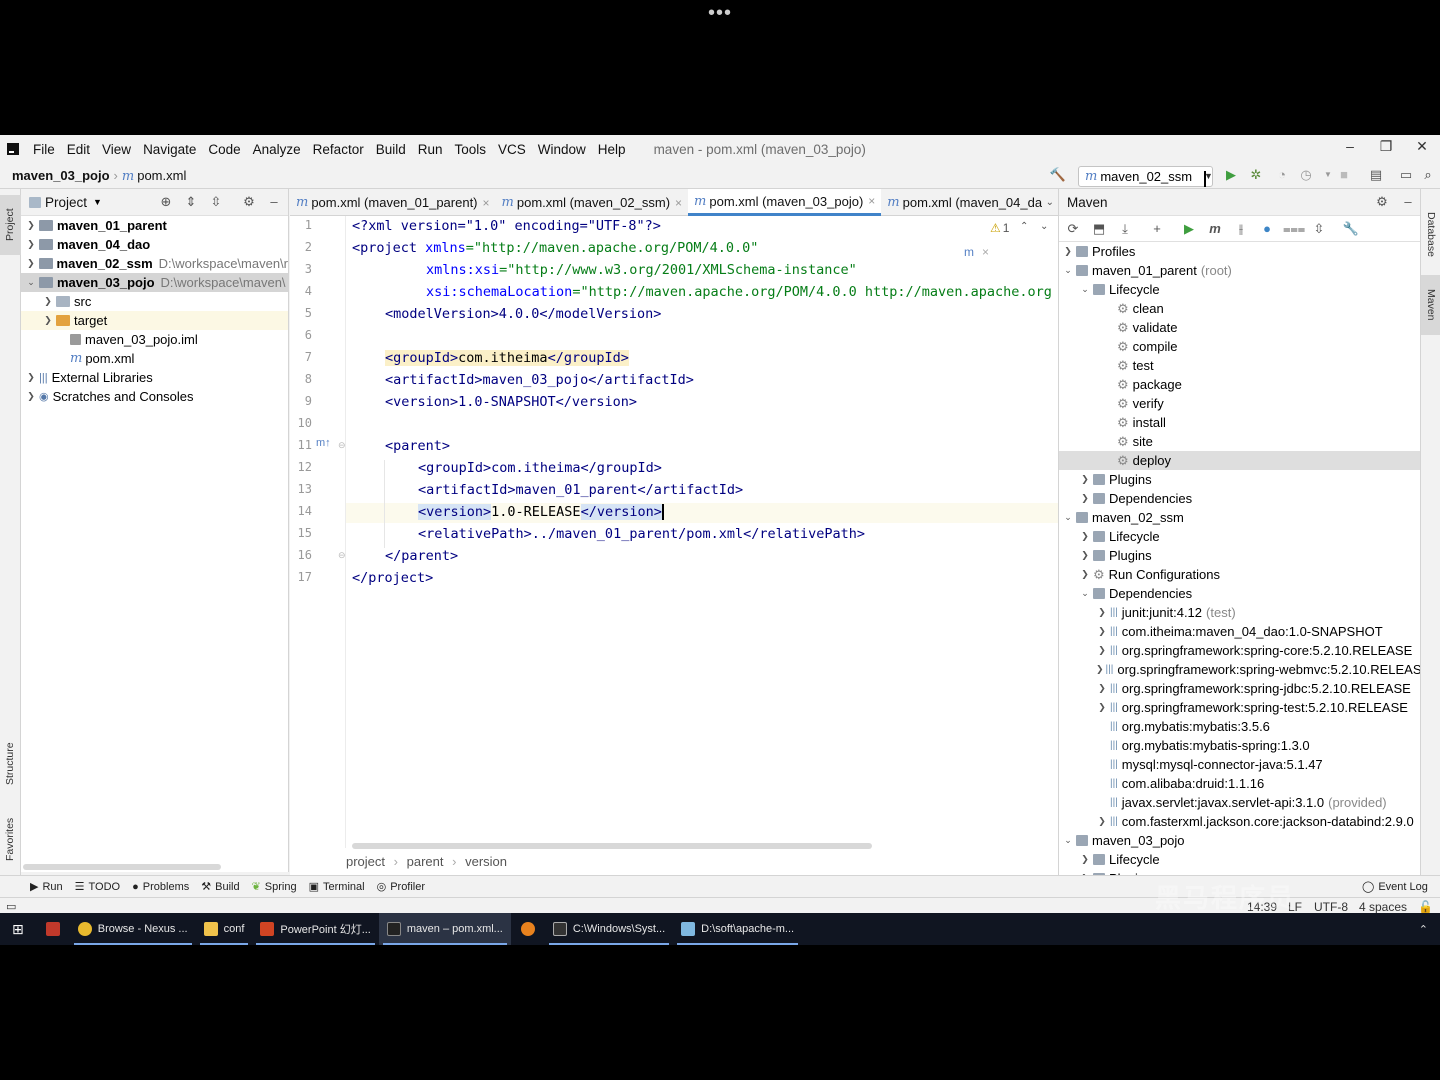 The height and width of the screenshot is (1080, 1440). I want to click on fold-icon: ⊖, so click(342, 445).